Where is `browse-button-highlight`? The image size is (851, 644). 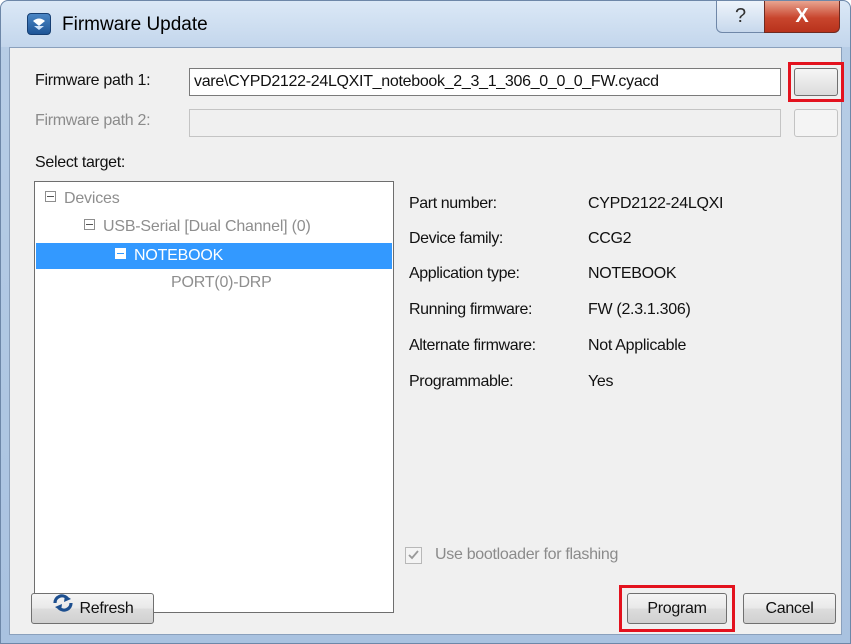
browse-button-highlight is located at coordinates (816, 82).